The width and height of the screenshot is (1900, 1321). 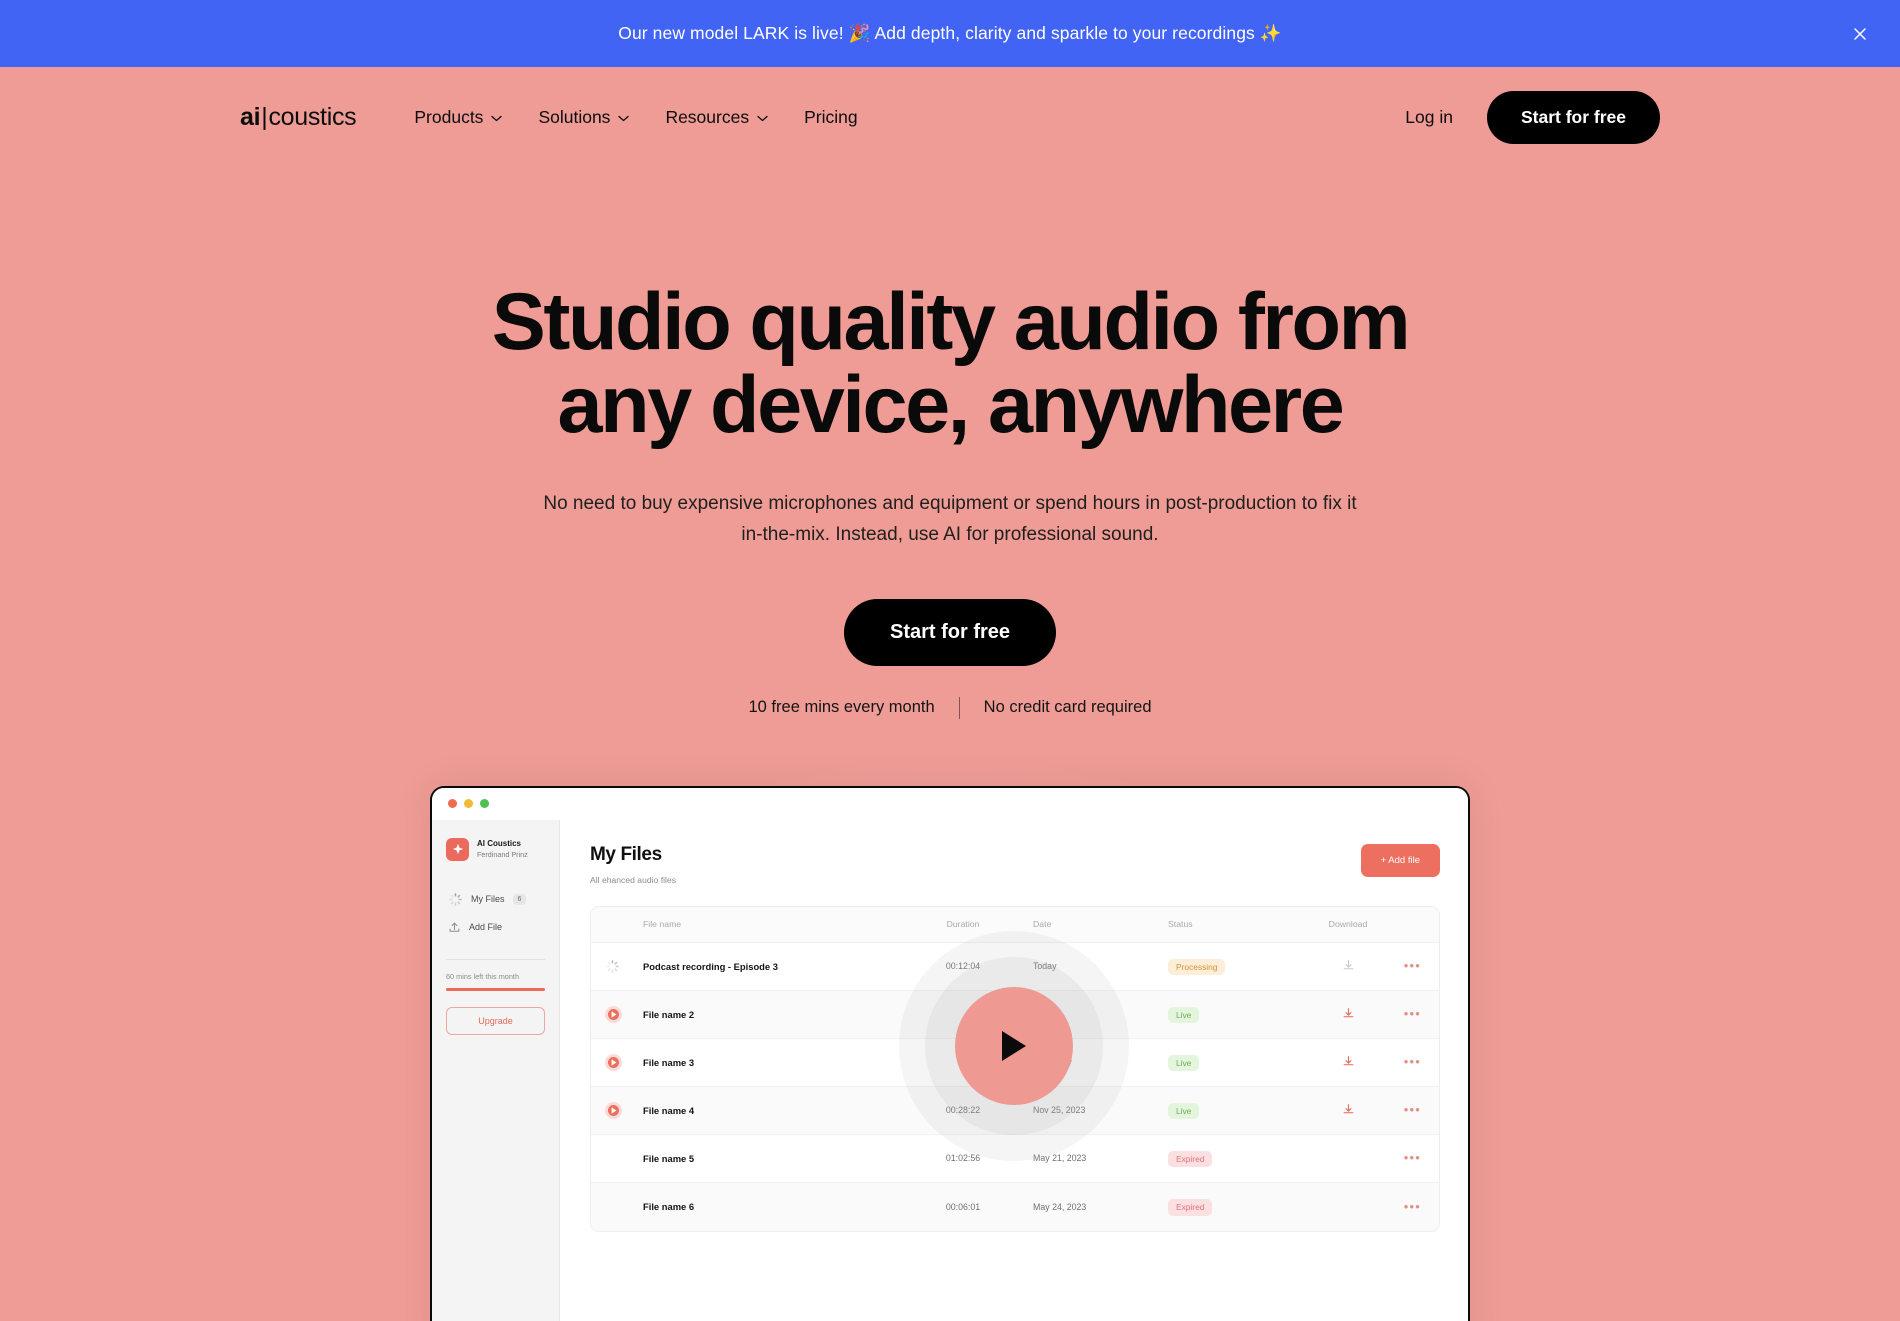 What do you see at coordinates (1060, 1158) in the screenshot?
I see `row-date: May 21, 2023` at bounding box center [1060, 1158].